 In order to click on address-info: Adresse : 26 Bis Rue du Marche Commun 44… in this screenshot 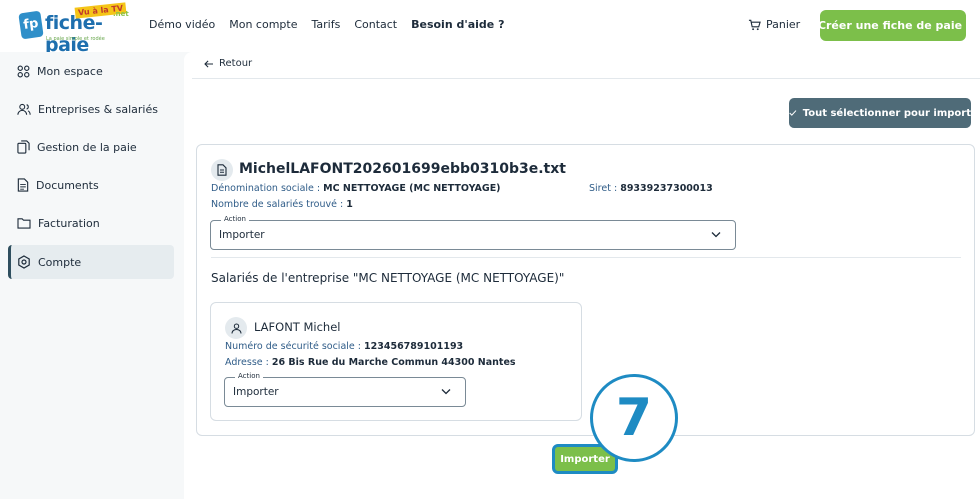, I will do `click(370, 362)`.